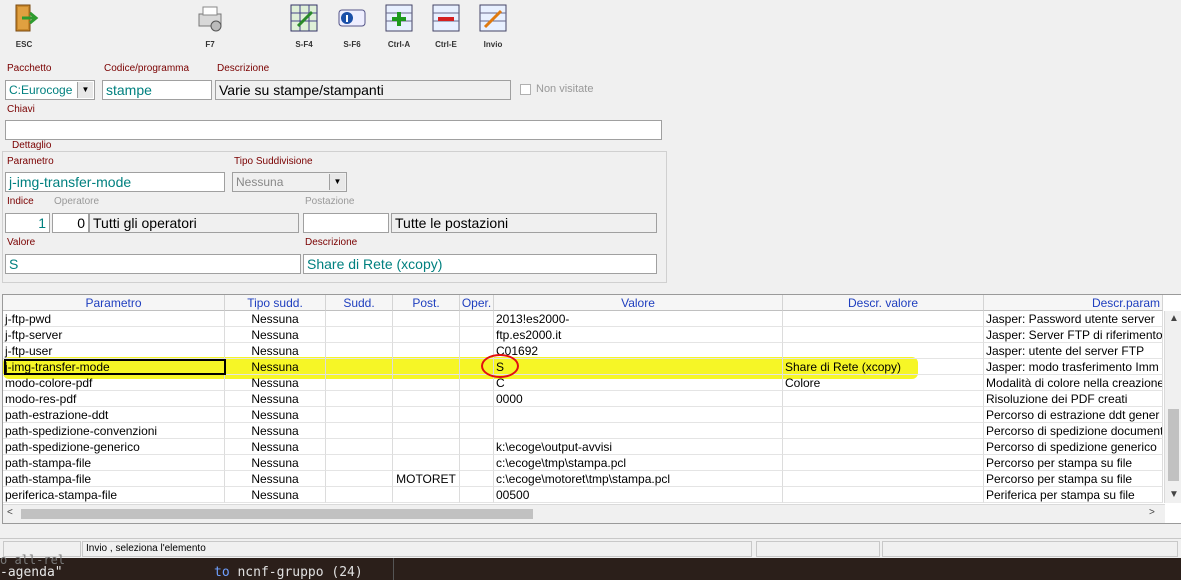 This screenshot has width=1181, height=580. Describe the element at coordinates (115, 182) in the screenshot. I see `parametro-input: j-img-transfer-mode` at that location.